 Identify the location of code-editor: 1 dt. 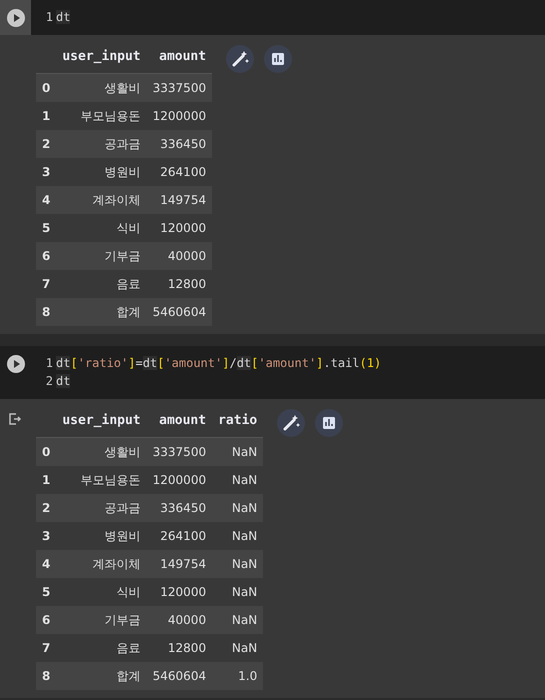
(56, 17).